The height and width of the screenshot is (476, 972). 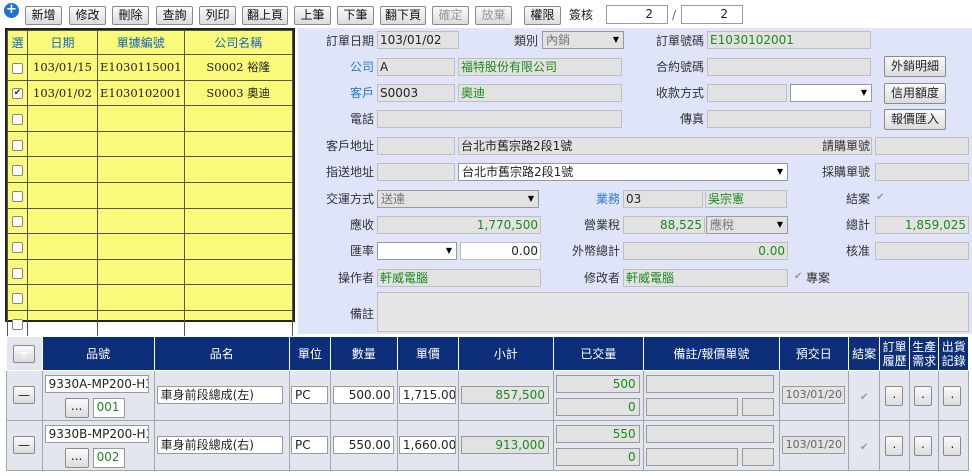 What do you see at coordinates (355, 15) in the screenshot?
I see `next-record-button: 下筆` at bounding box center [355, 15].